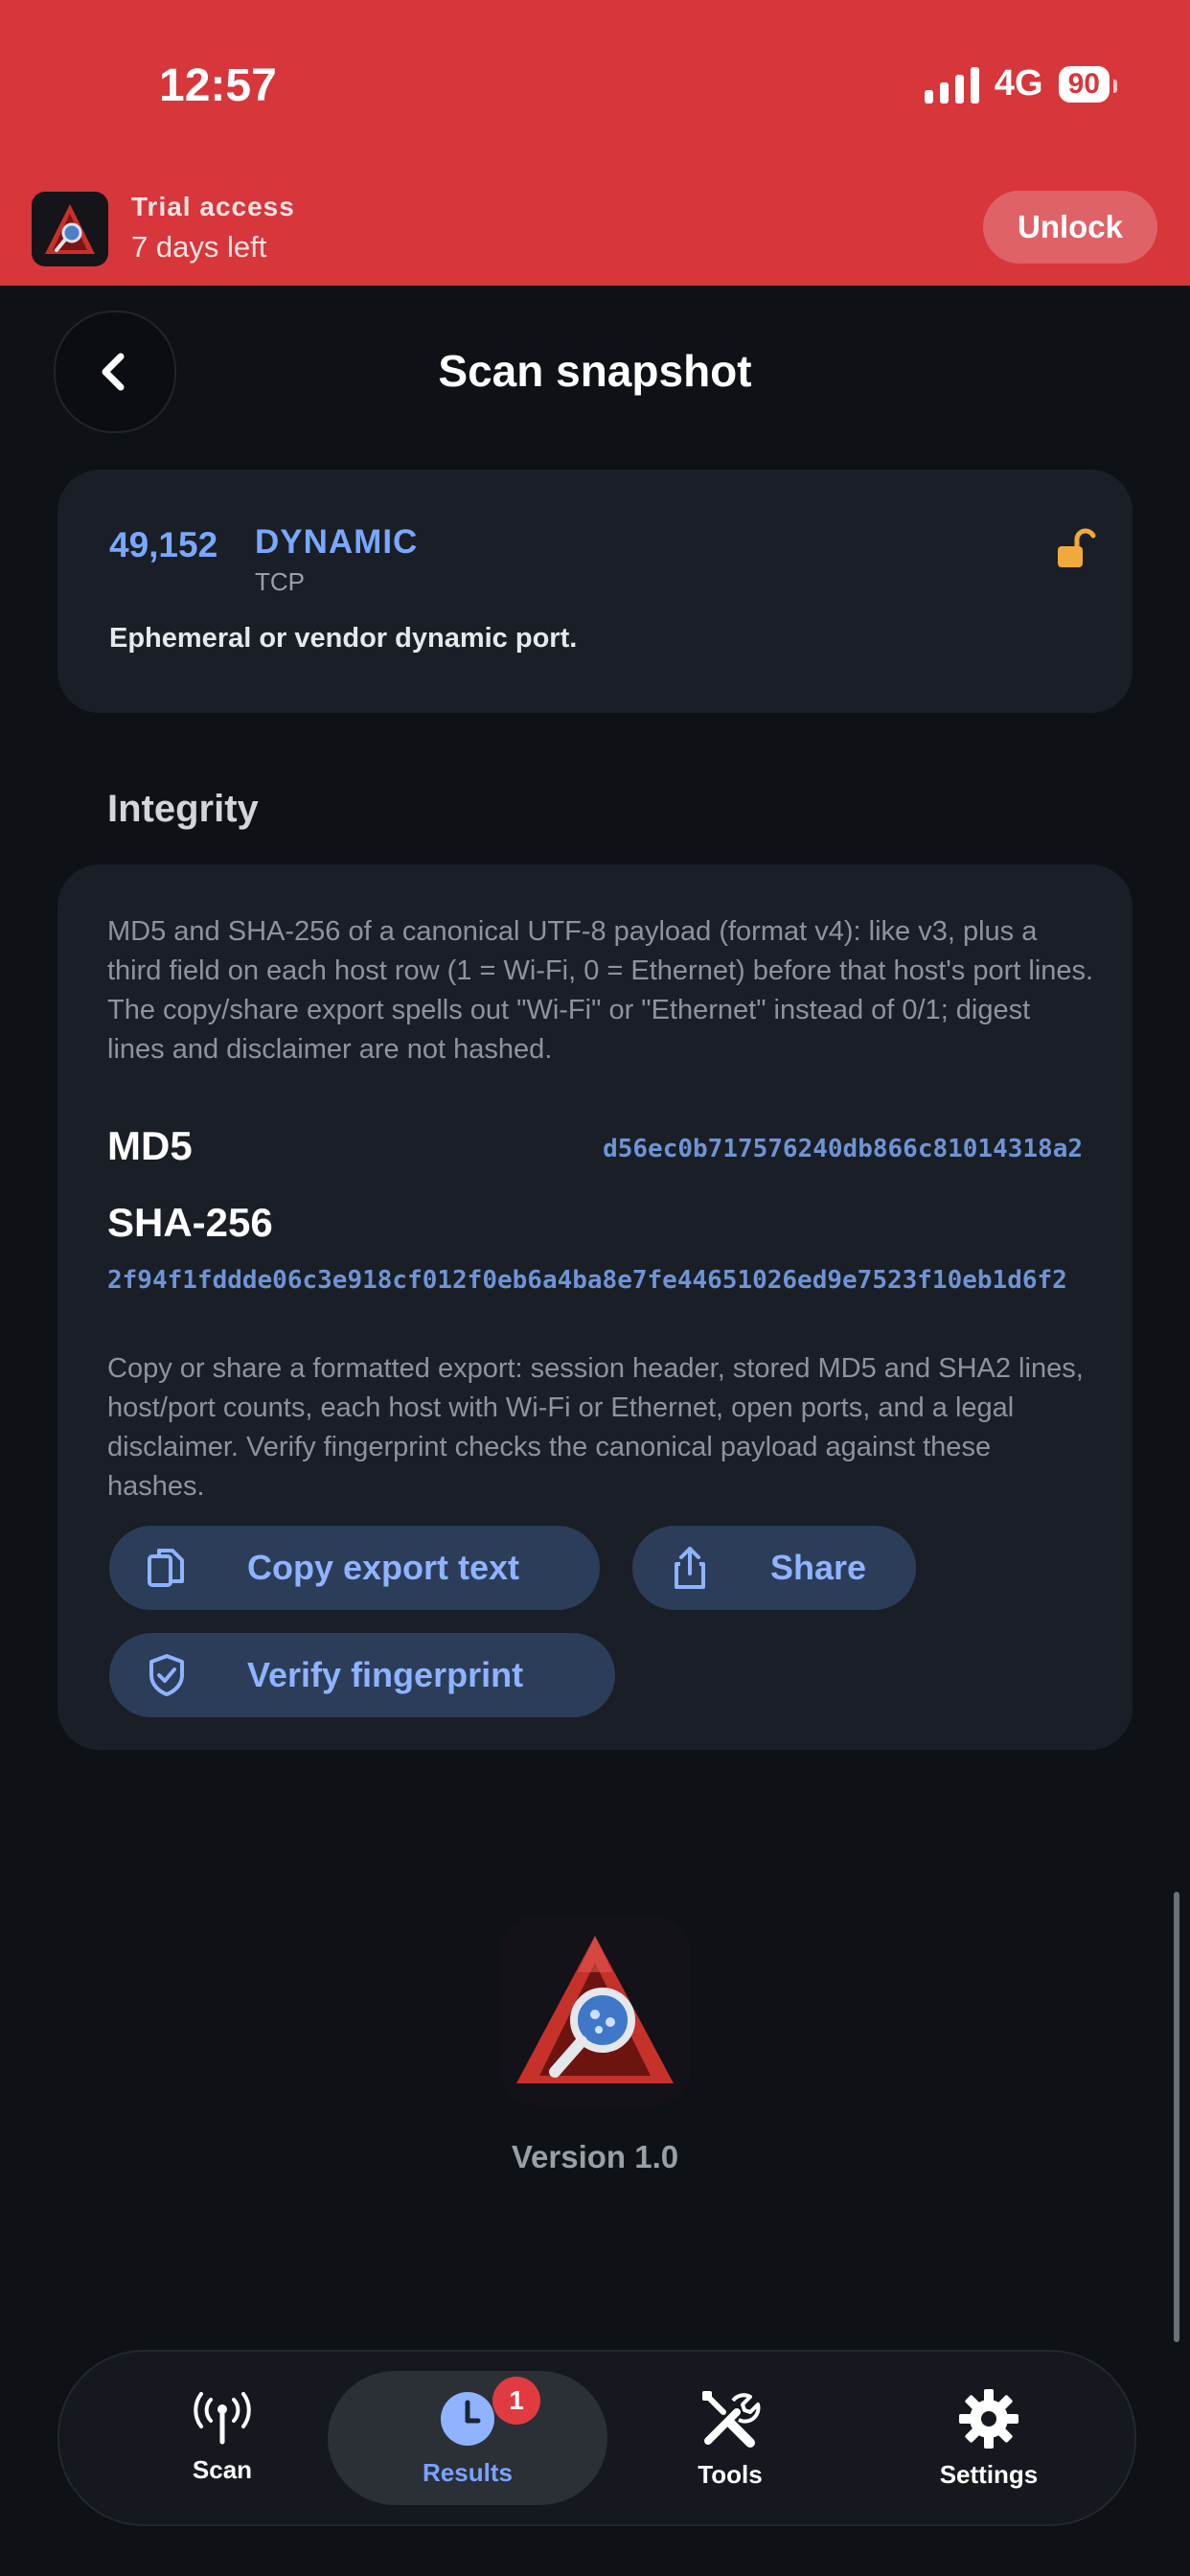  I want to click on tab-scan-label: Scan, so click(222, 2469).